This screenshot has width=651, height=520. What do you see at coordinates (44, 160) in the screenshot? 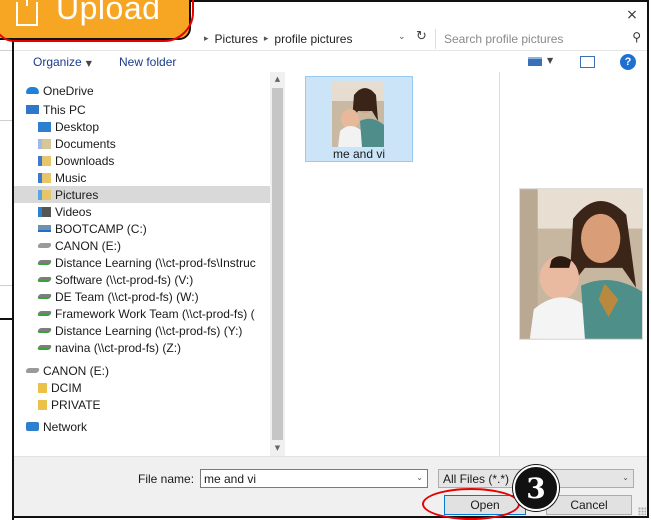
I see `downloads-folder-icon` at bounding box center [44, 160].